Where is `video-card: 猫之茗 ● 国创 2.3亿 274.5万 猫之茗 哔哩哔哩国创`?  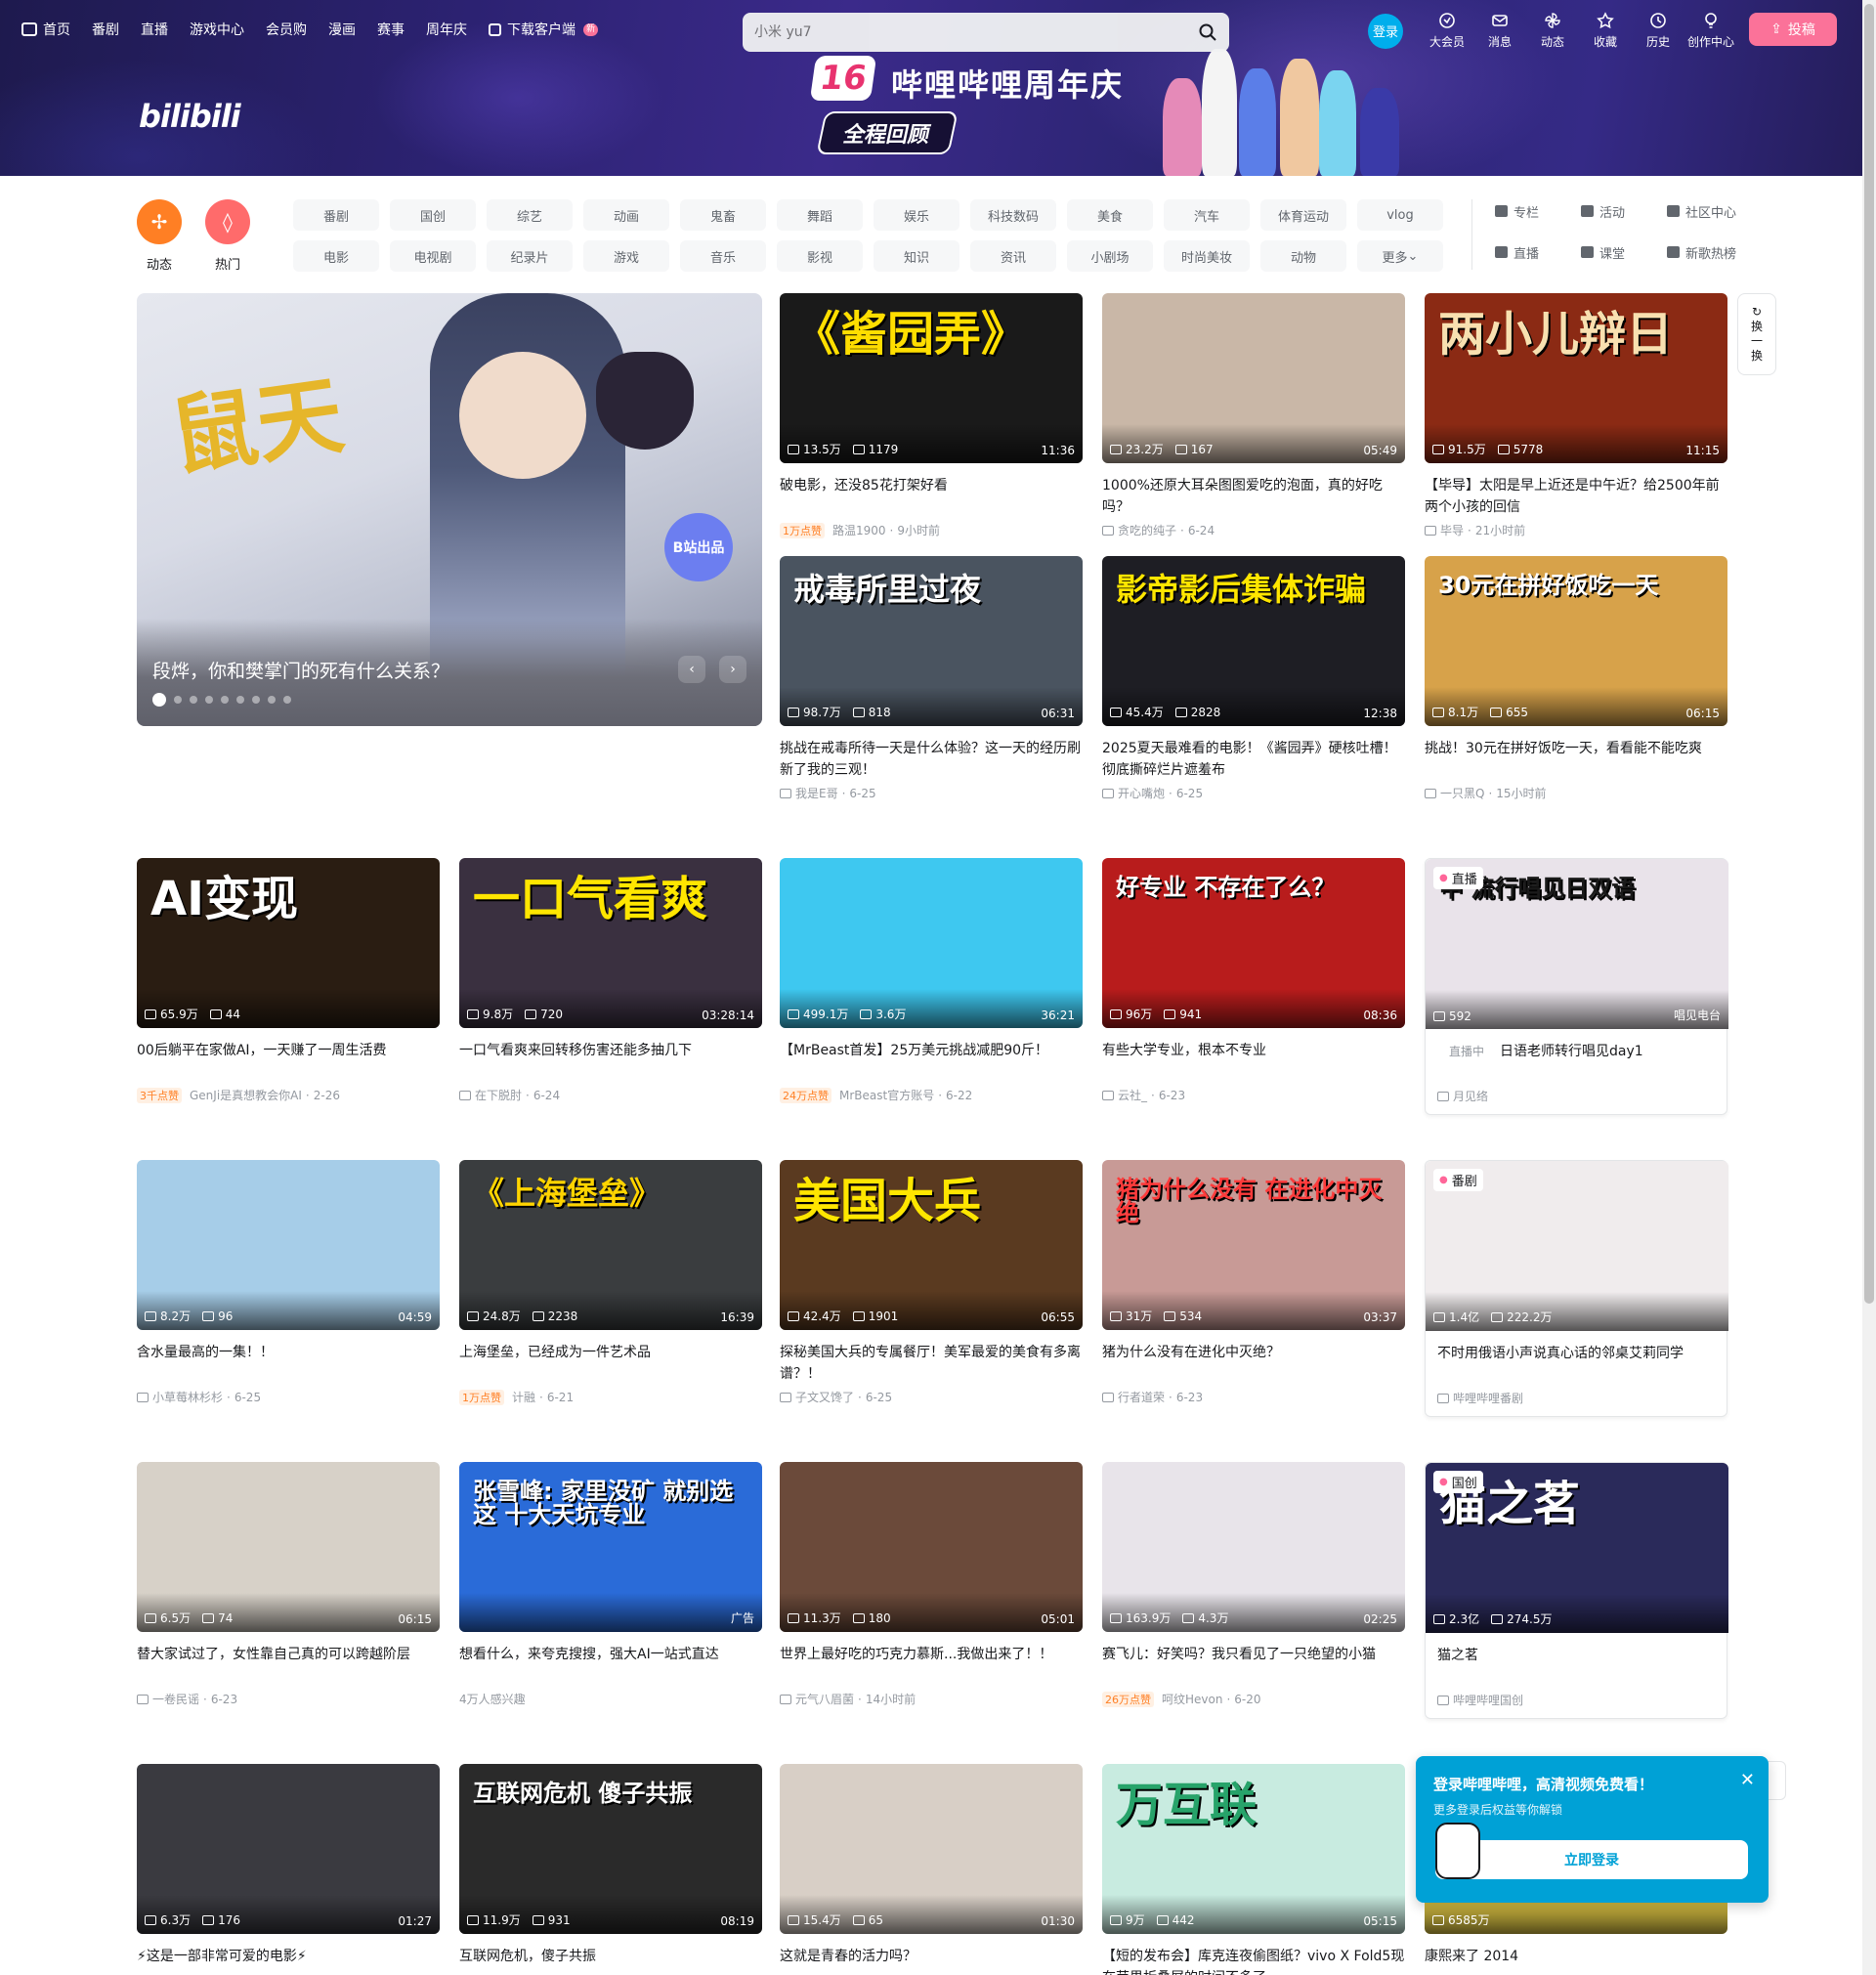
video-card: 猫之茗 ● 国创 2.3亿 274.5万 猫之茗 哔哩哔哩国创 is located at coordinates (1576, 1590).